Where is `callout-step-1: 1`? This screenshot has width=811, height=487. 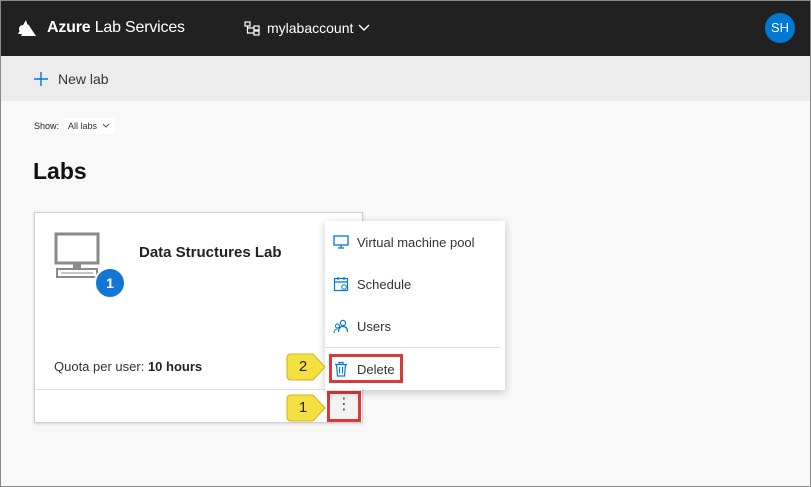 callout-step-1: 1 is located at coordinates (306, 408).